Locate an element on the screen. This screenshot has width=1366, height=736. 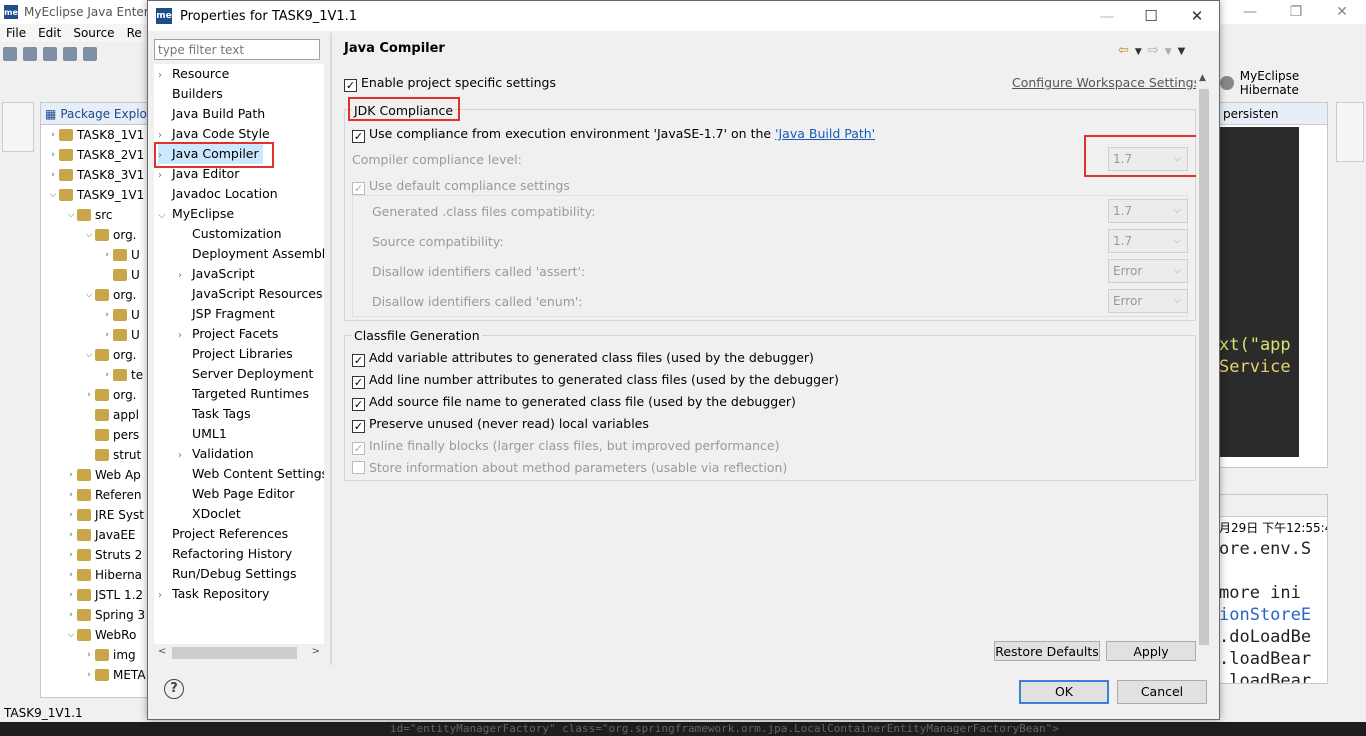
nav-item: Deployment Assembl is located at coordinates (251, 254).